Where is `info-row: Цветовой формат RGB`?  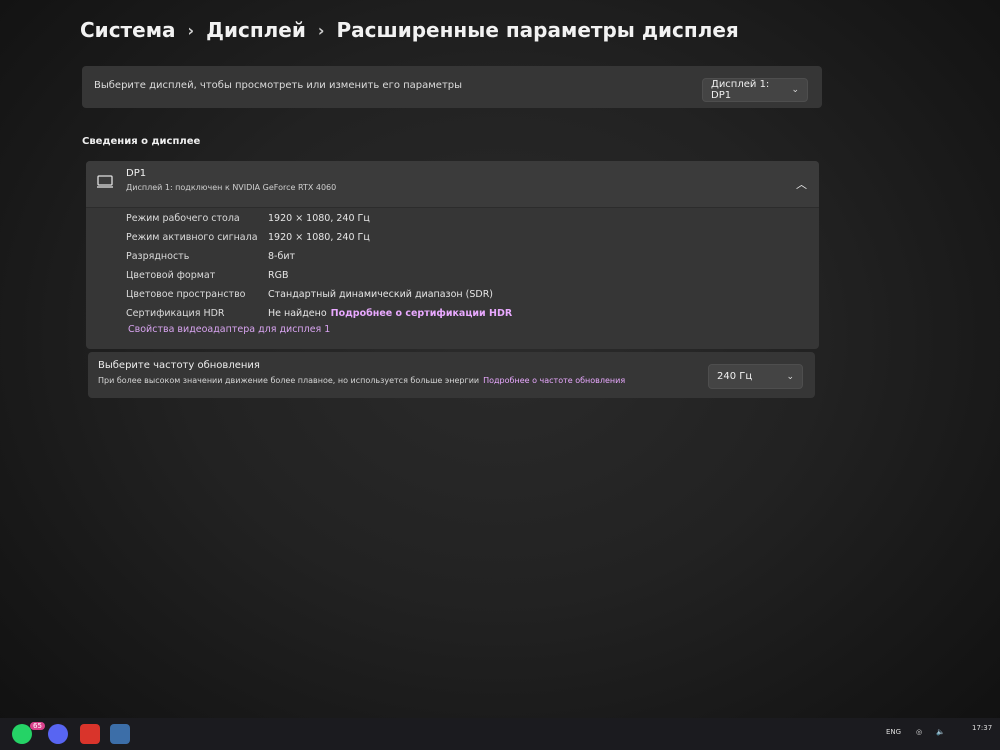 info-row: Цветовой формат RGB is located at coordinates (319, 279).